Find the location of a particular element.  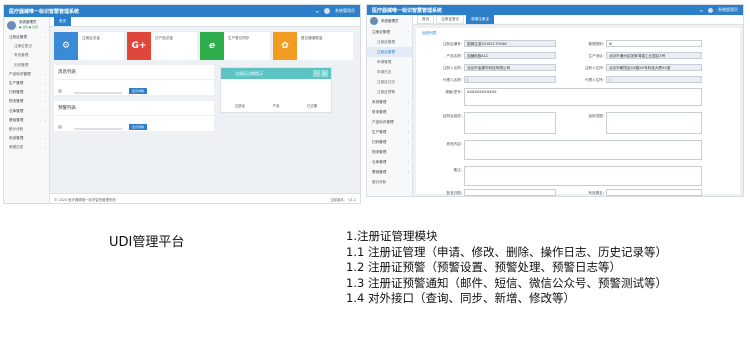

scope-label: 适用范围: is located at coordinates (596, 116).